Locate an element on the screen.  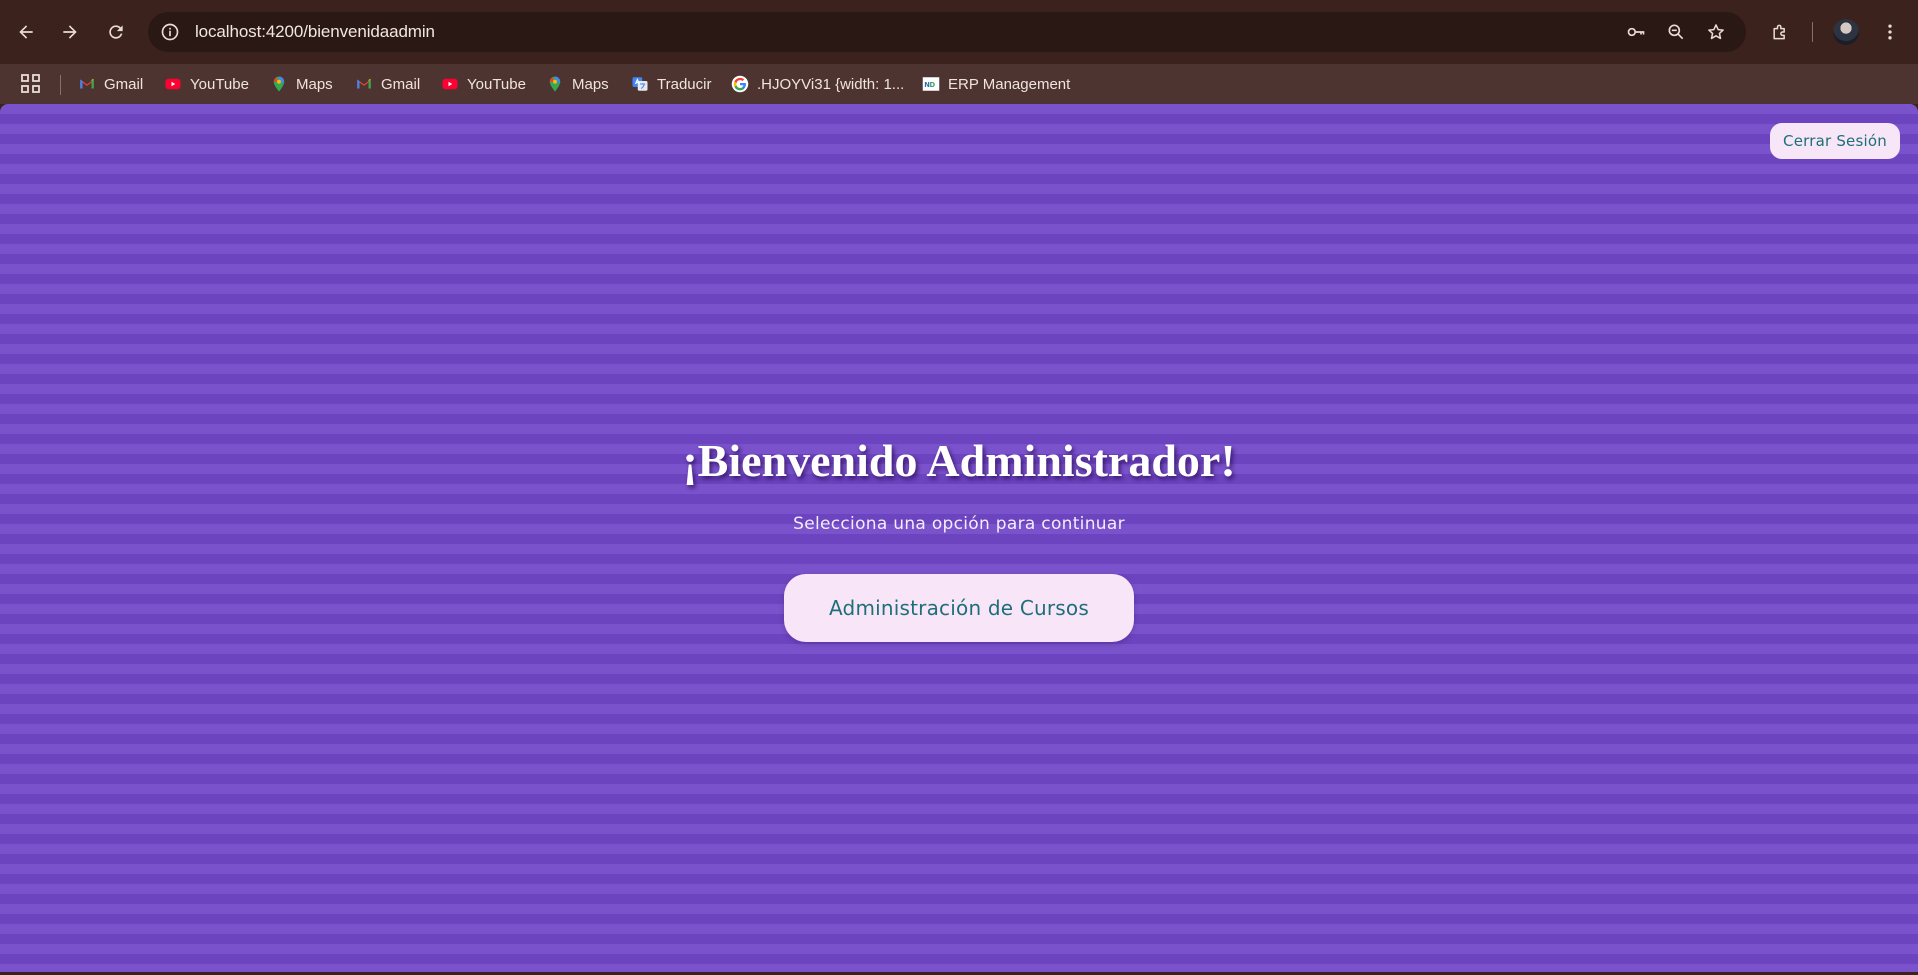
page-subtitle: Selecciona una opción para continuar is located at coordinates (959, 524).